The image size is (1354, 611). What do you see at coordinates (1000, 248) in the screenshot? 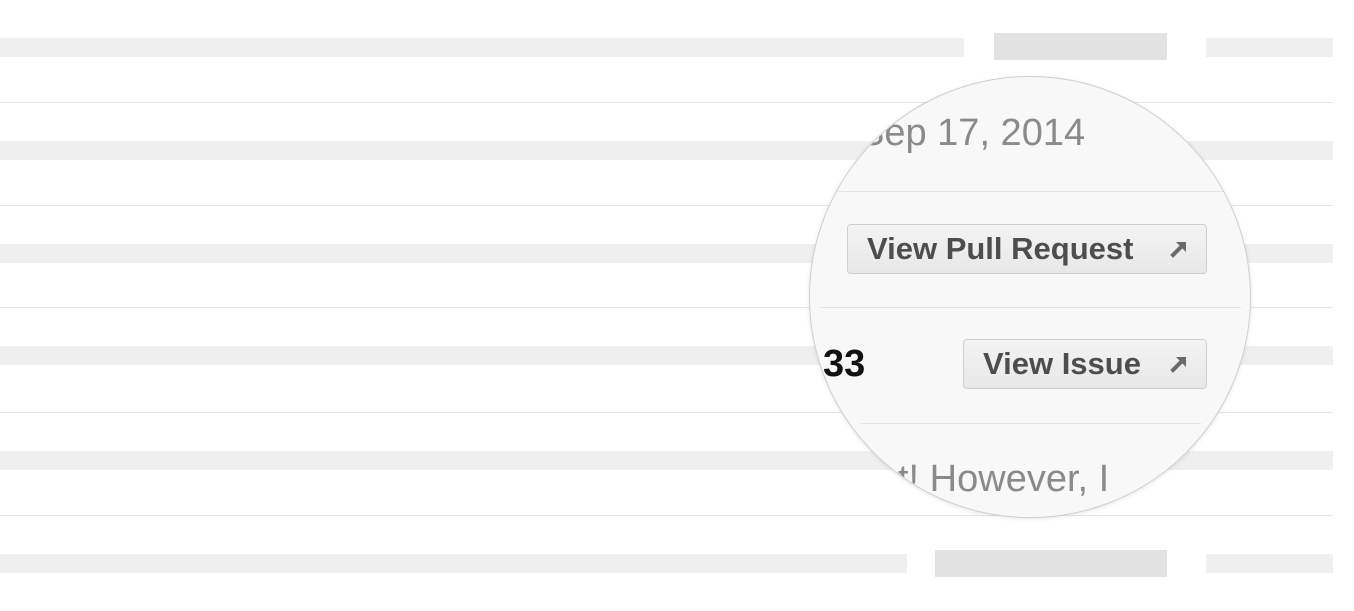
I see `view-pull-request-label: View Pull Request` at bounding box center [1000, 248].